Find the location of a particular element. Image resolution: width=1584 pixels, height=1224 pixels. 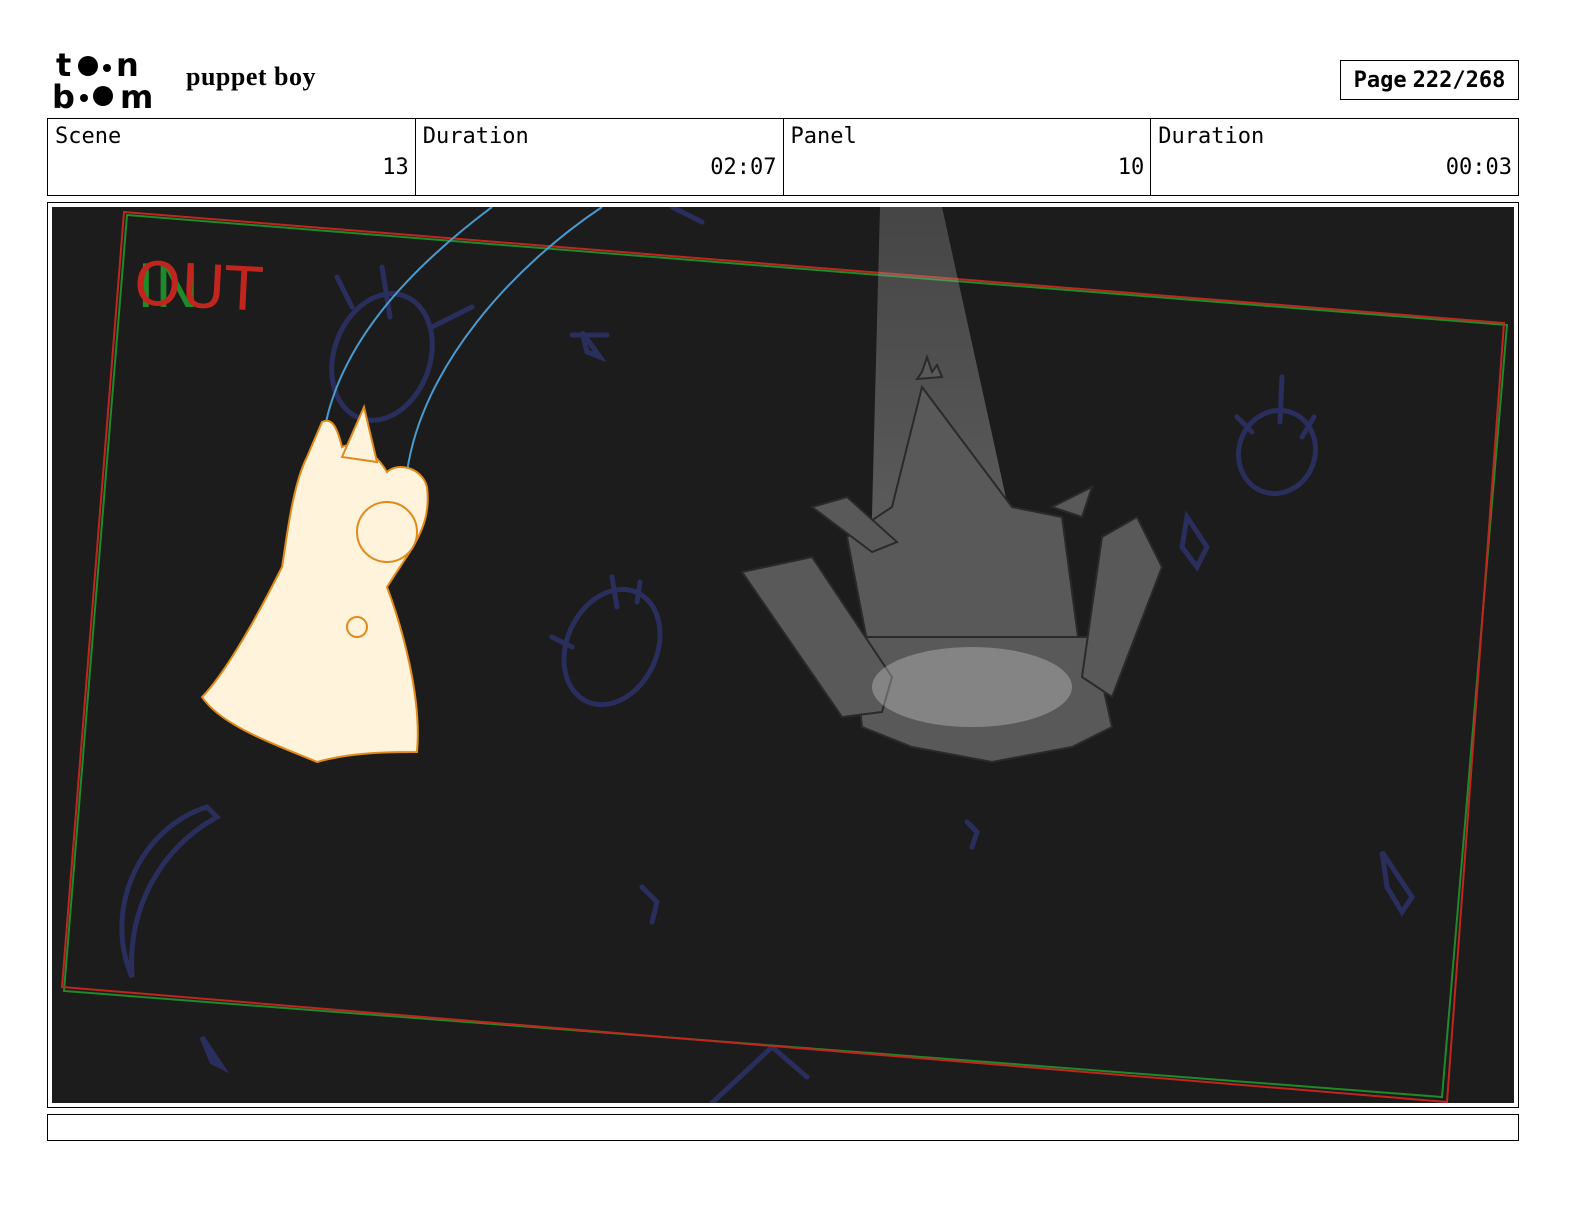

project-title: puppet boy is located at coordinates (251, 76).